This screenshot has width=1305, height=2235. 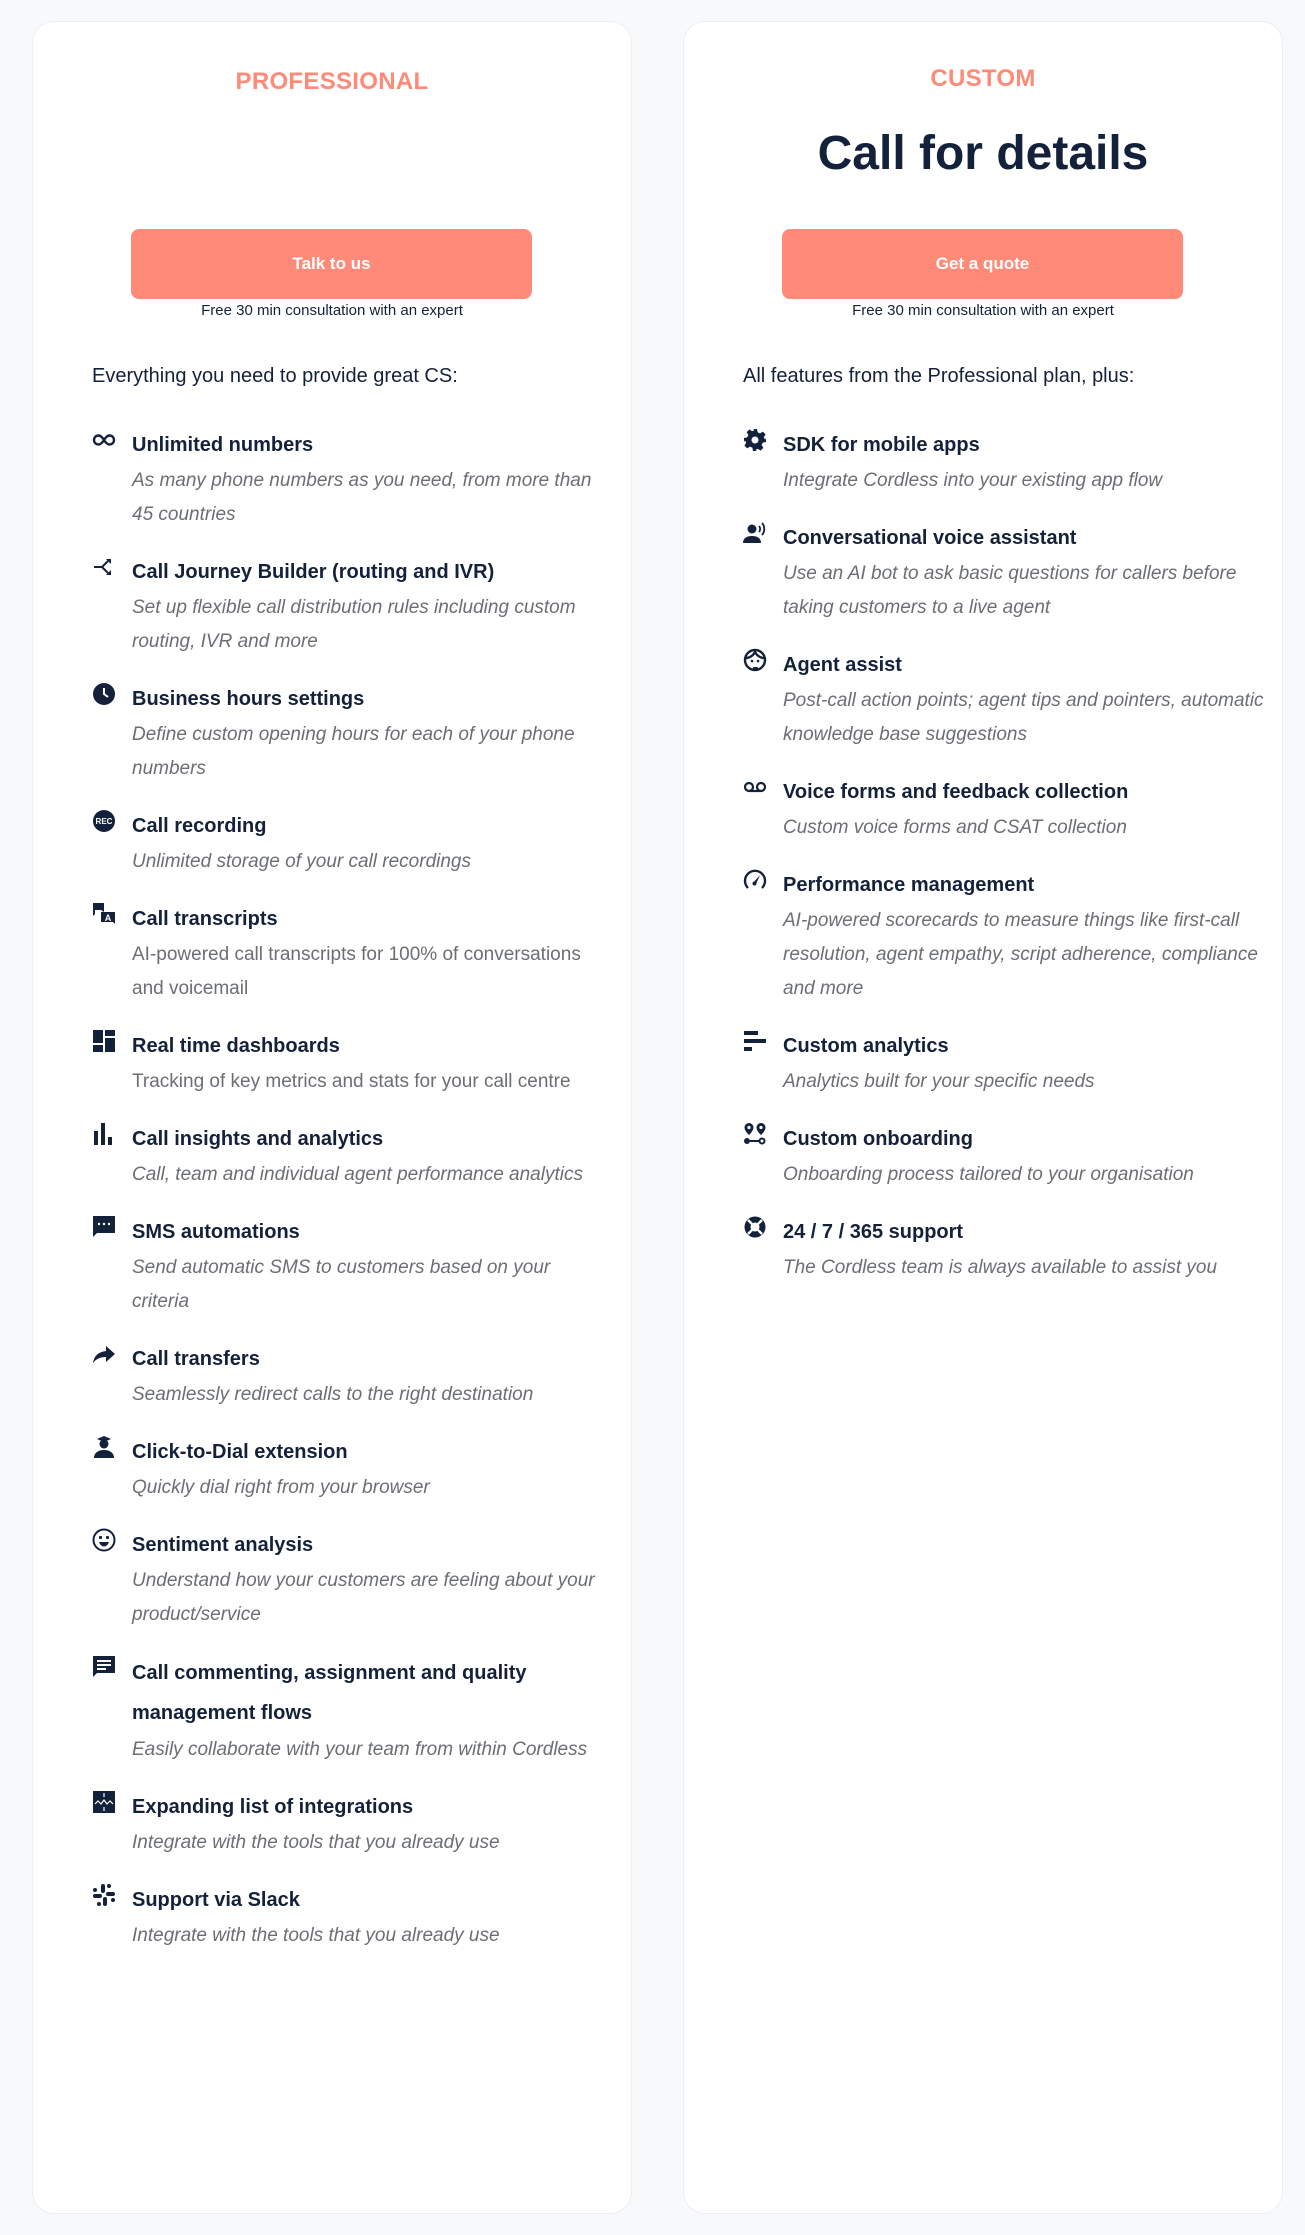 What do you see at coordinates (196, 1359) in the screenshot?
I see `feature-title: Call transfers` at bounding box center [196, 1359].